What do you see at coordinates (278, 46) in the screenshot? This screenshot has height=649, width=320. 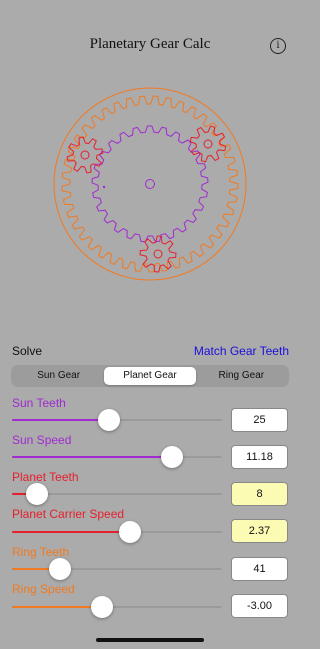 I see `info-icon: i` at bounding box center [278, 46].